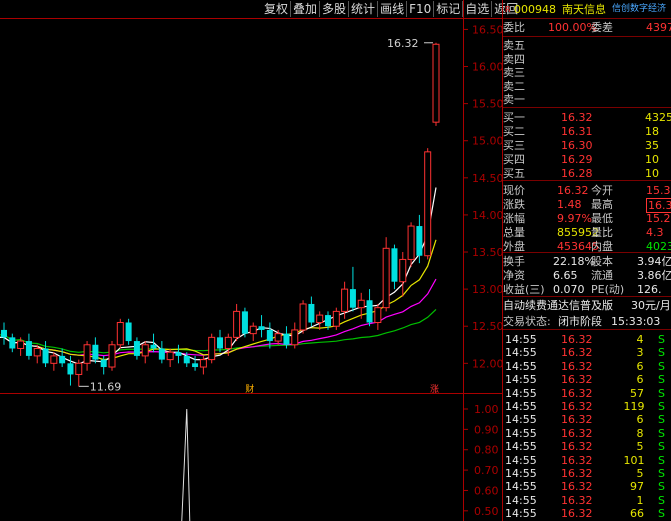 This screenshot has height=521, width=671. What do you see at coordinates (637, 393) in the screenshot?
I see `tick-volume: 57` at bounding box center [637, 393].